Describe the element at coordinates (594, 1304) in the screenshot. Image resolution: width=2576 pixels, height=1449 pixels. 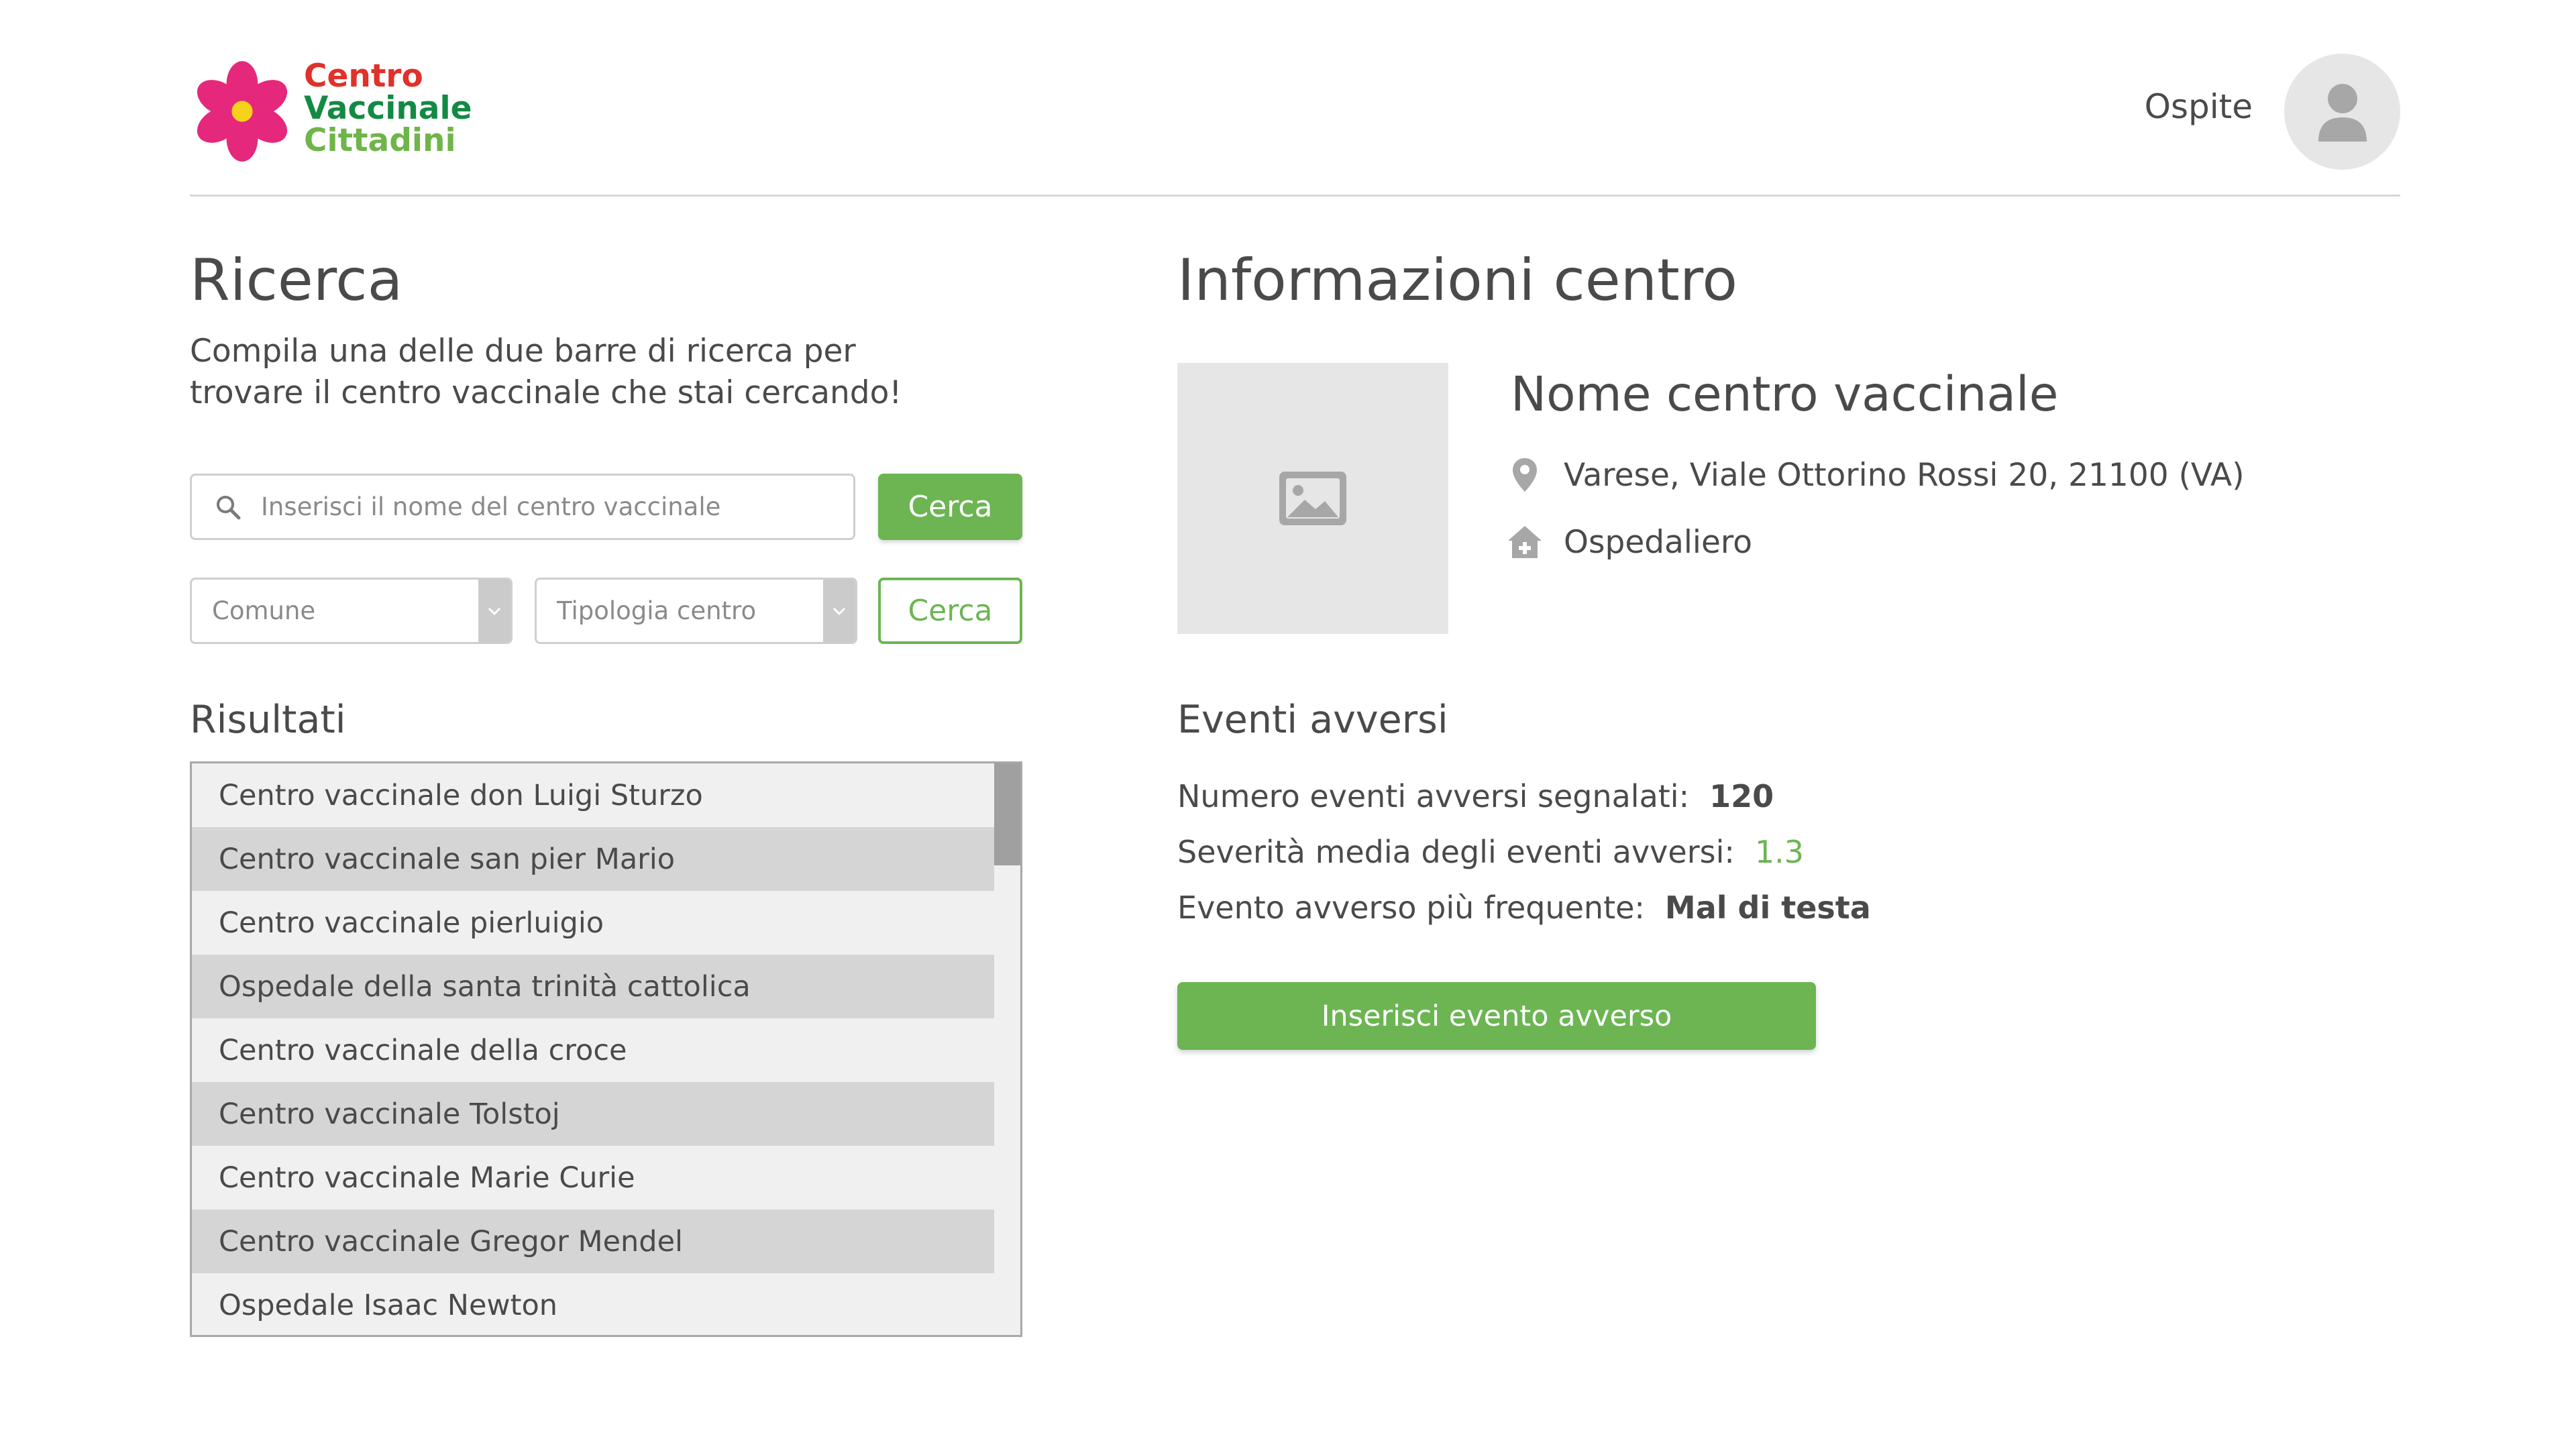
I see `list-item: Ospedale Isaac Newton` at that location.